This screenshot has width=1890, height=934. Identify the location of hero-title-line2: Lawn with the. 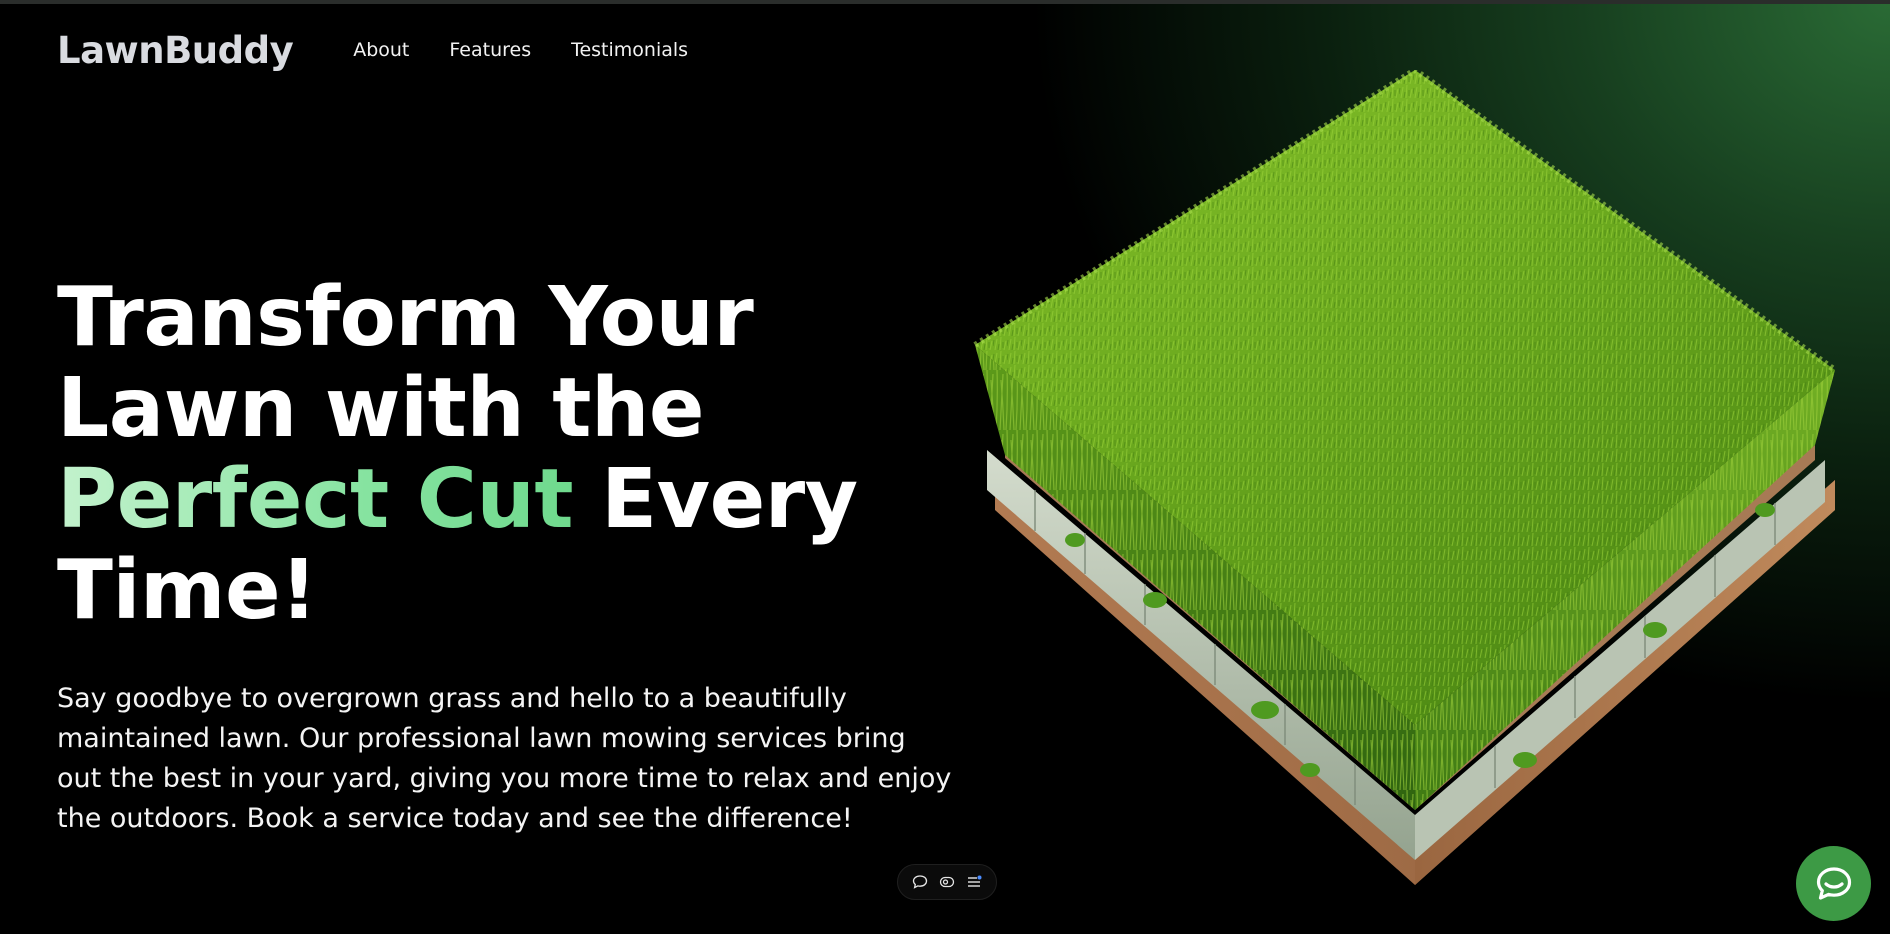
(380, 408).